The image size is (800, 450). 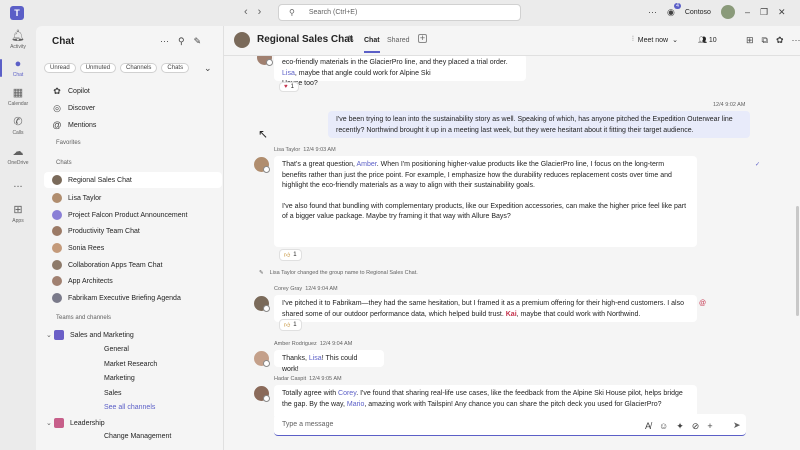 What do you see at coordinates (655, 40) in the screenshot?
I see `meet-now-button: ⫶ Meet now ⌄` at bounding box center [655, 40].